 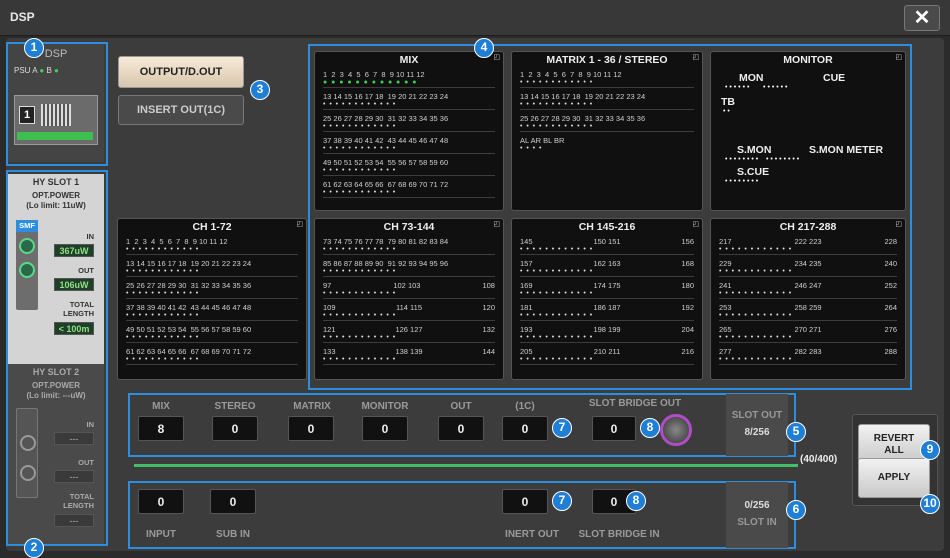 What do you see at coordinates (56, 115) in the screenshot?
I see `vent-grill-icon` at bounding box center [56, 115].